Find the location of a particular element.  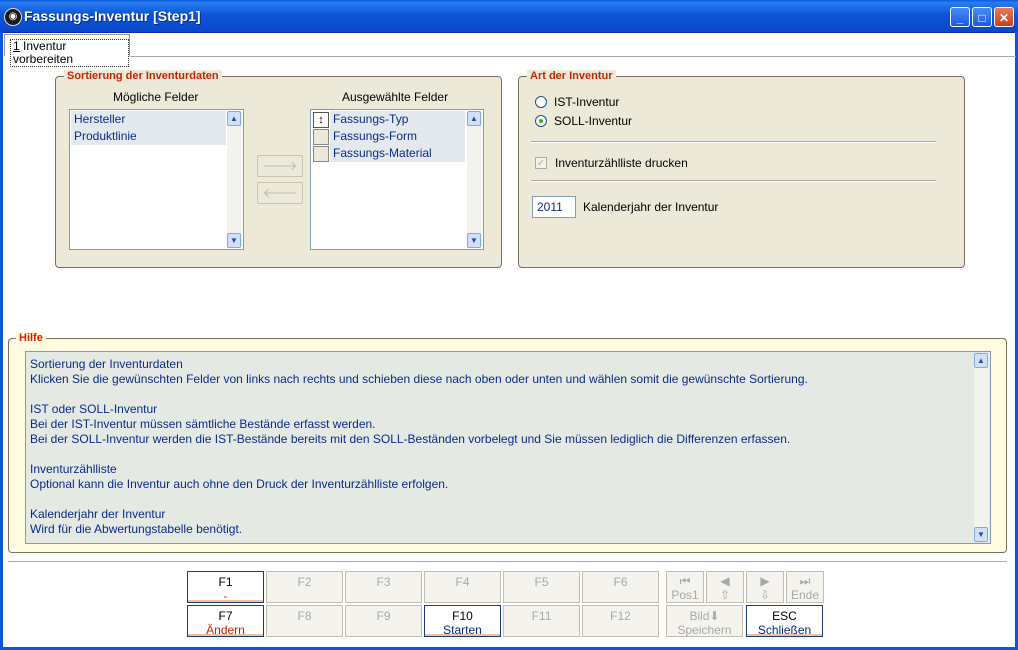

esc-close-button: ESC Schließen is located at coordinates (784, 621).